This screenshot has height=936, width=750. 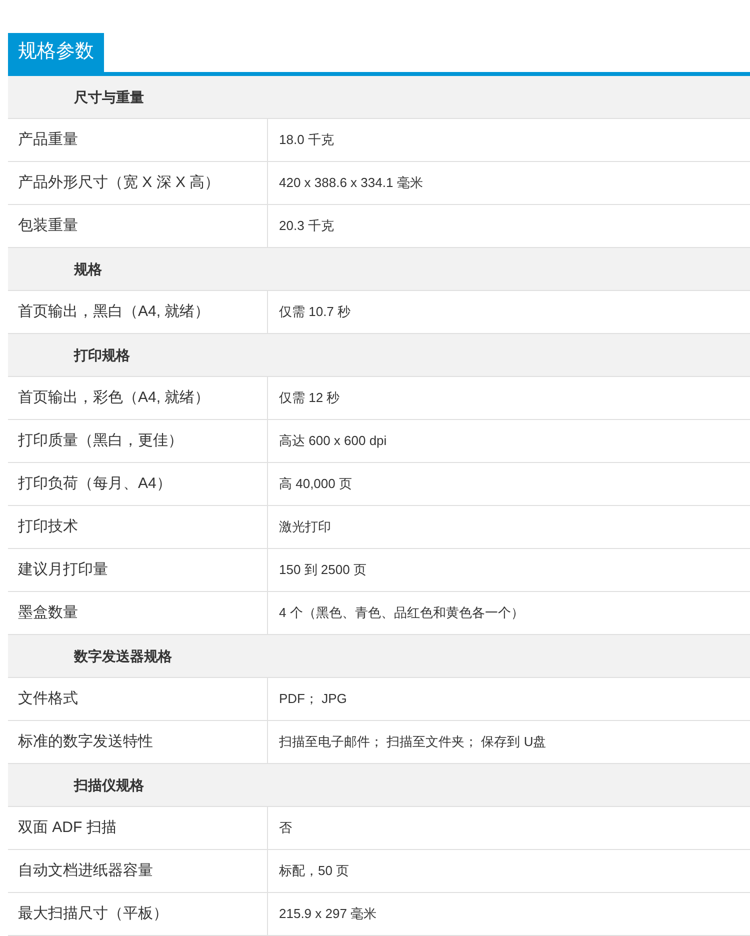 What do you see at coordinates (309, 398) in the screenshot?
I see `spec-value: 仅需 12 秒` at bounding box center [309, 398].